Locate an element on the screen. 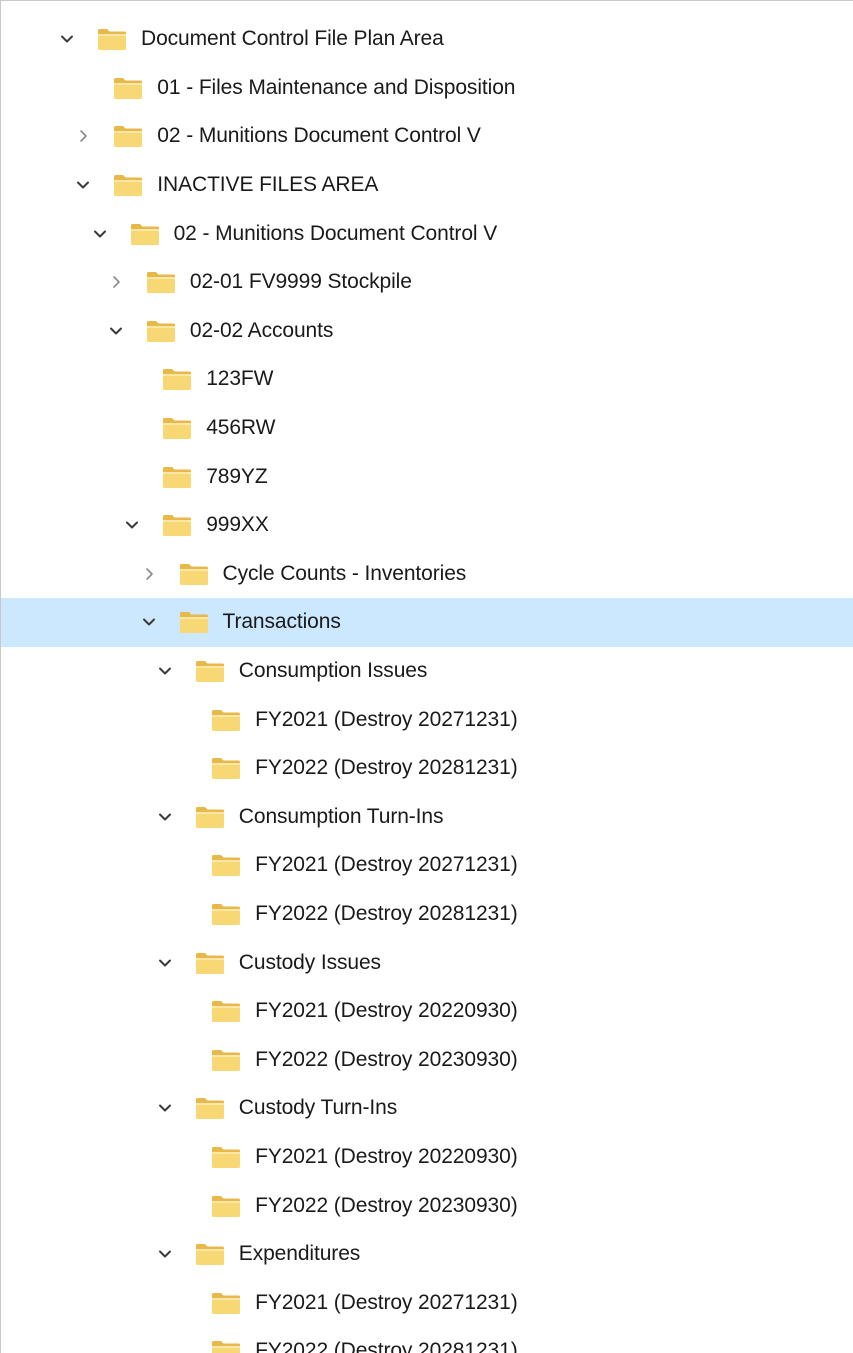 The image size is (853, 1353). tree-item: Document Control File Plan Area is located at coordinates (427, 39).